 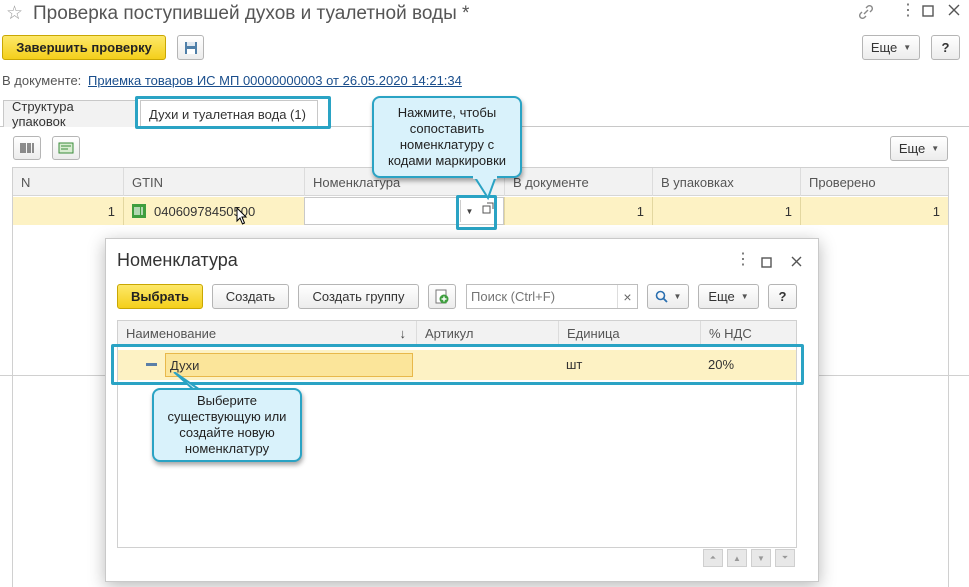 What do you see at coordinates (627, 296) in the screenshot?
I see `clear-search-icon: ×` at bounding box center [627, 296].